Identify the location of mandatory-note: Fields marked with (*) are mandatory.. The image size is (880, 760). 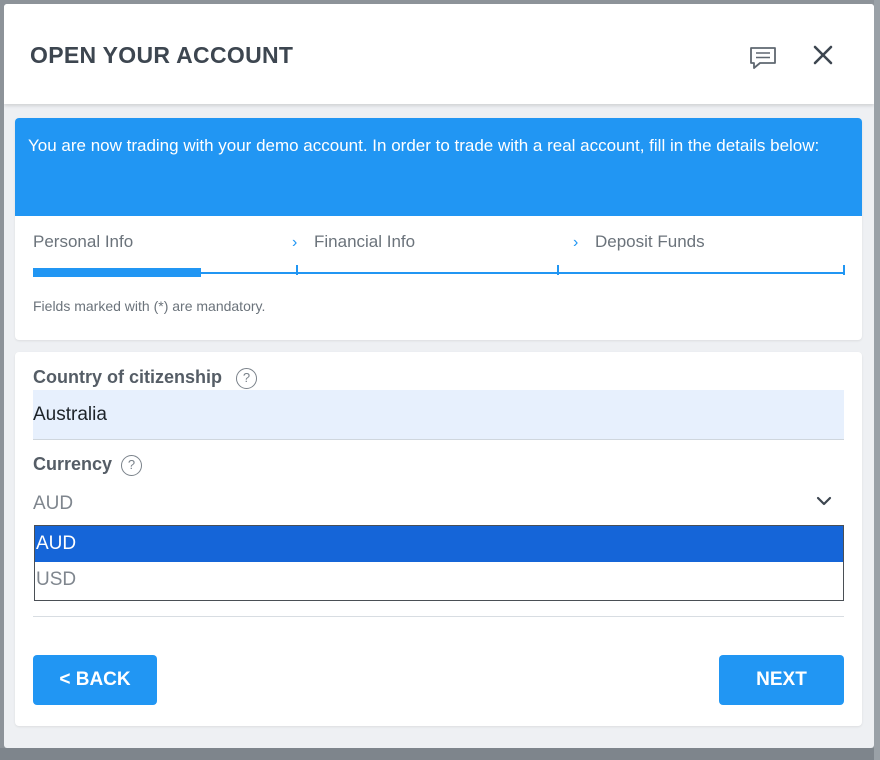
(149, 306).